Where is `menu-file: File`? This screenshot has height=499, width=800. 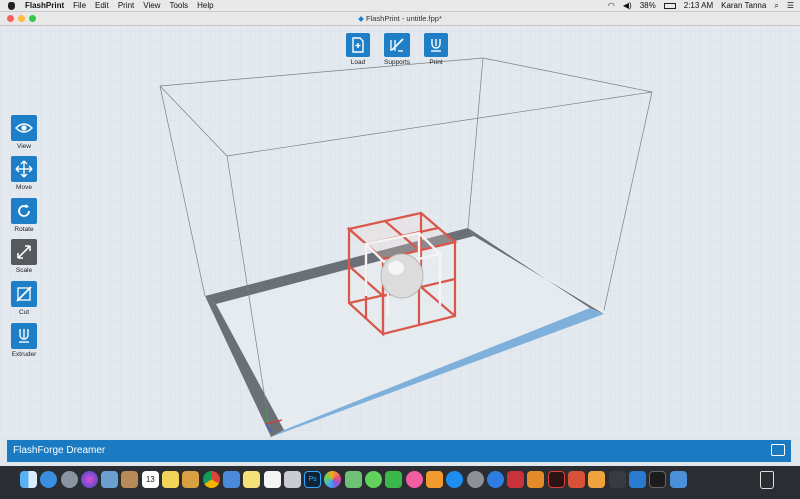
menu-file: File is located at coordinates (79, 5).